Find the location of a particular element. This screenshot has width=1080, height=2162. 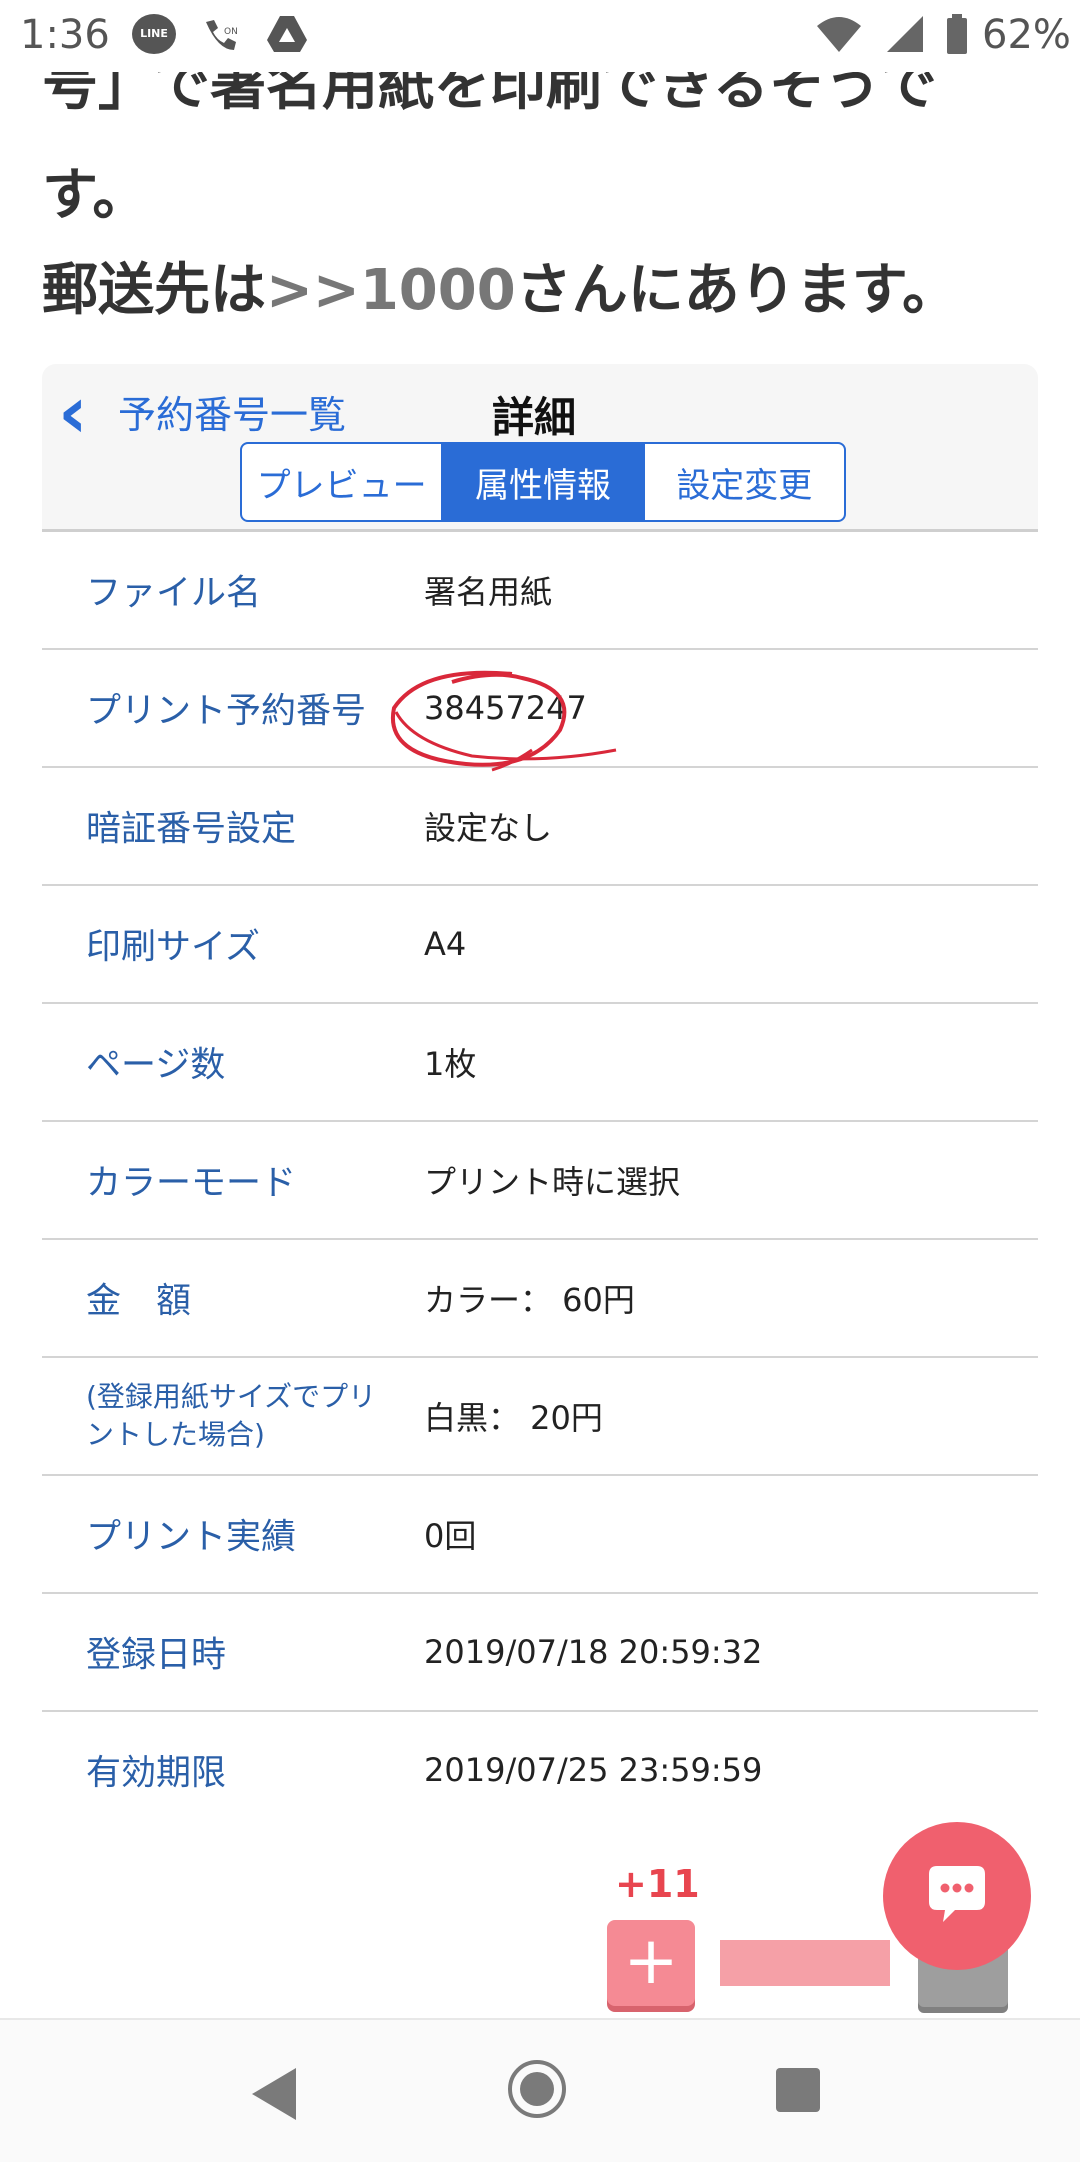

row-value: A4 is located at coordinates (445, 944).